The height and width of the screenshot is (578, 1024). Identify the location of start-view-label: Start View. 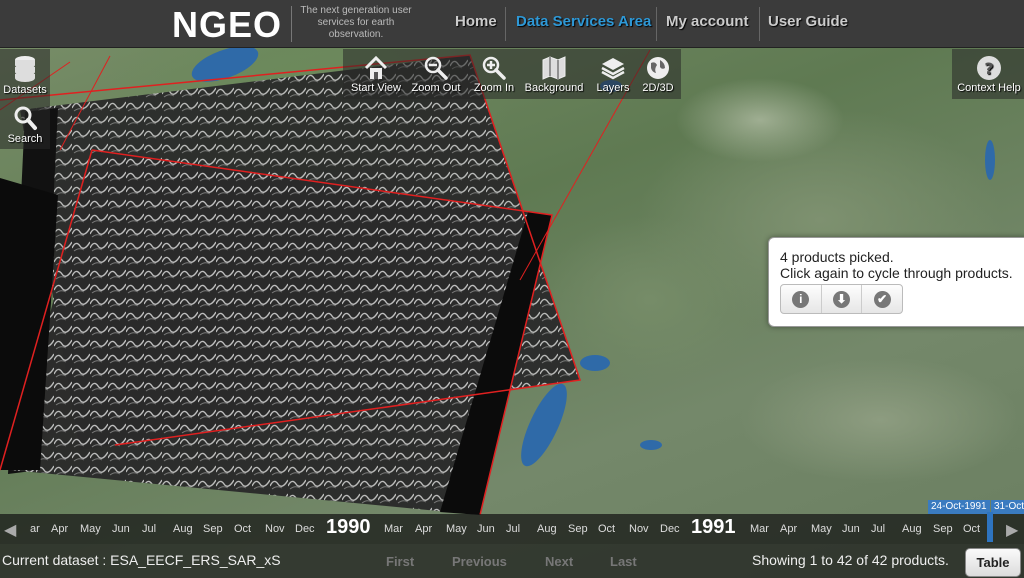
(376, 88).